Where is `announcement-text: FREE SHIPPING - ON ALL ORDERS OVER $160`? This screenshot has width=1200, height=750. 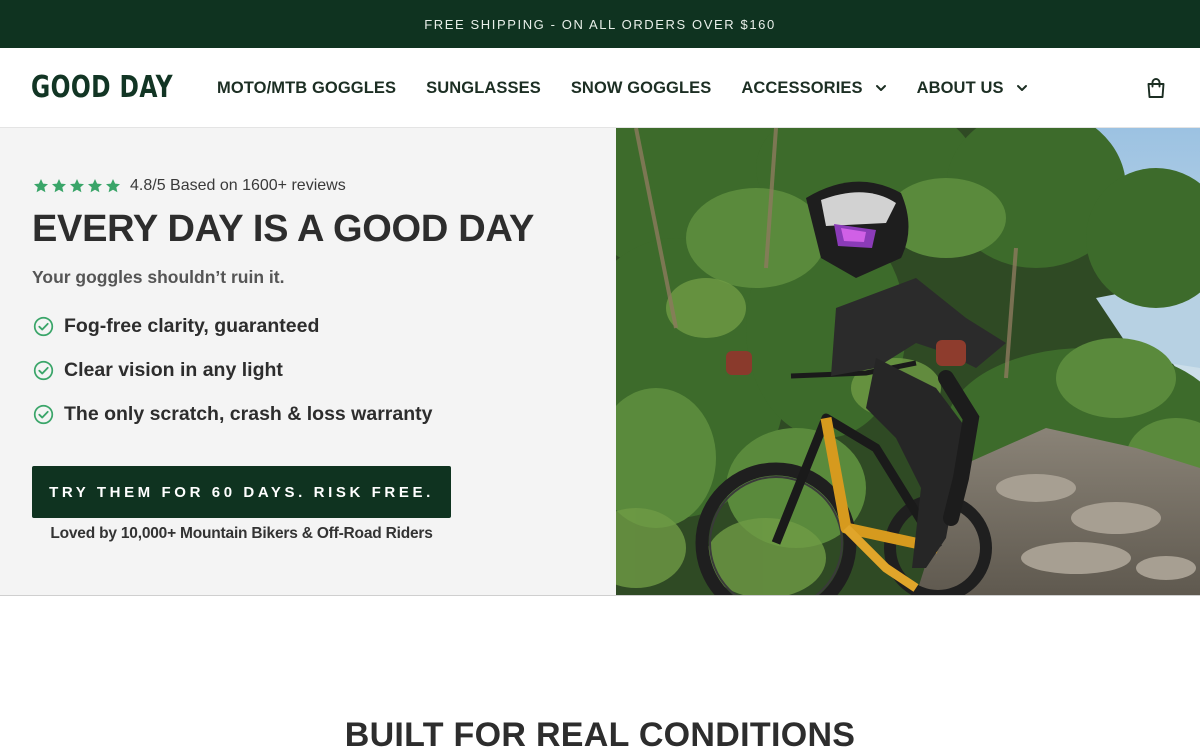 announcement-text: FREE SHIPPING - ON ALL ORDERS OVER $160 is located at coordinates (600, 24).